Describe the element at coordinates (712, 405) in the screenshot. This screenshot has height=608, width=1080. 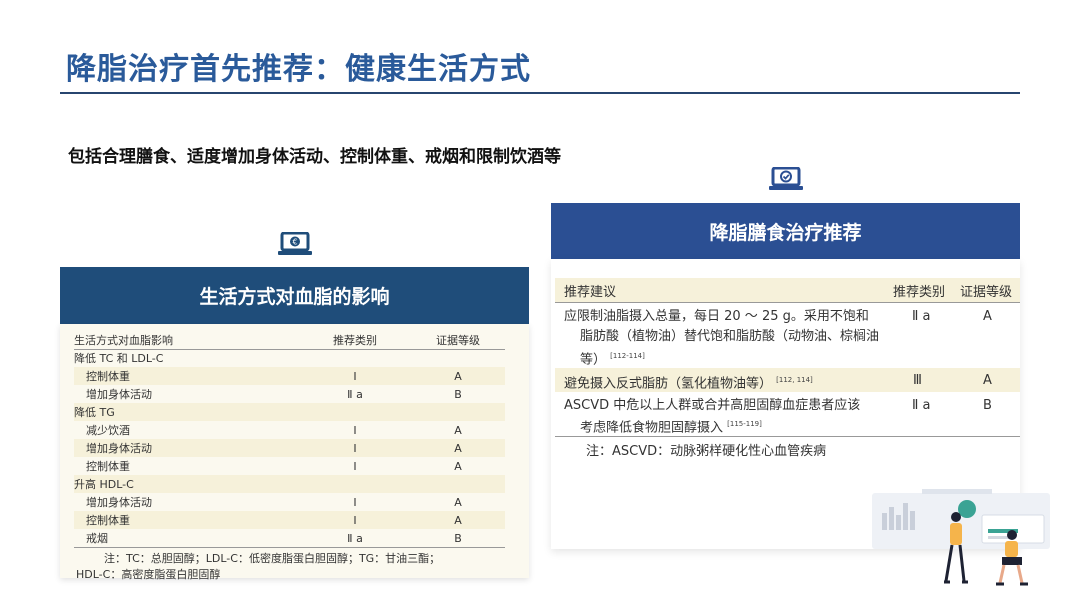
I see `recommendation-text: ASCVD 中危以上人群或合并高胆固醇血症患者应该` at that location.